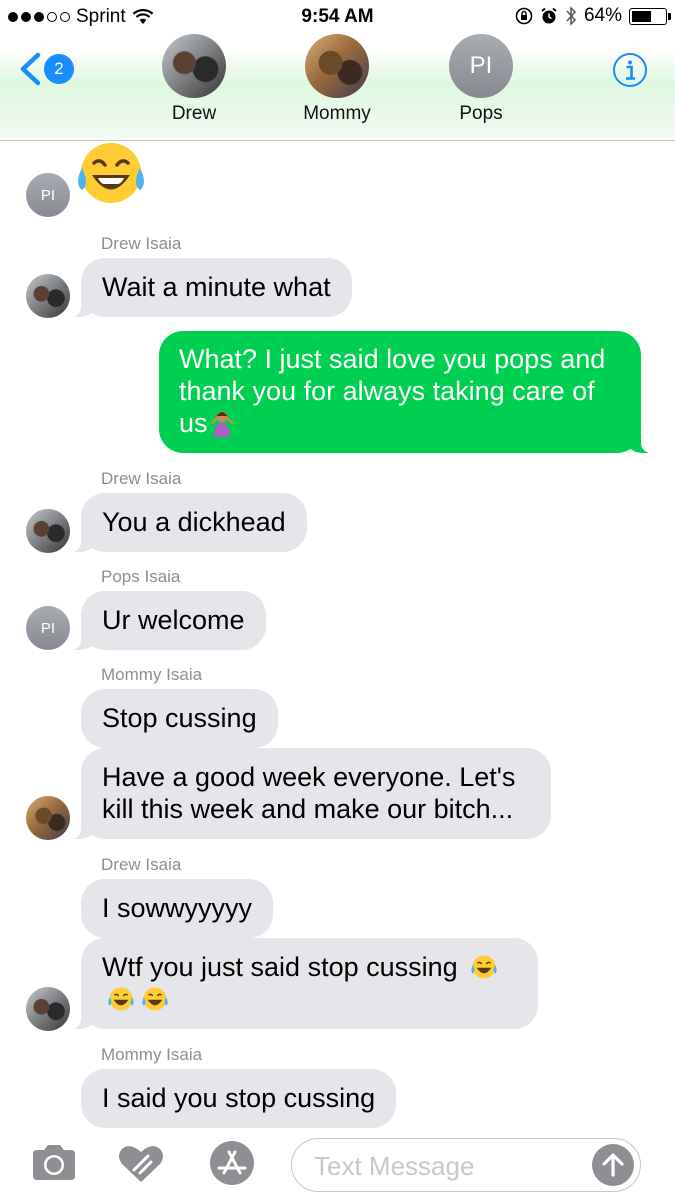 The height and width of the screenshot is (1200, 675). Describe the element at coordinates (141, 1163) in the screenshot. I see `digital-touch-icon` at that location.